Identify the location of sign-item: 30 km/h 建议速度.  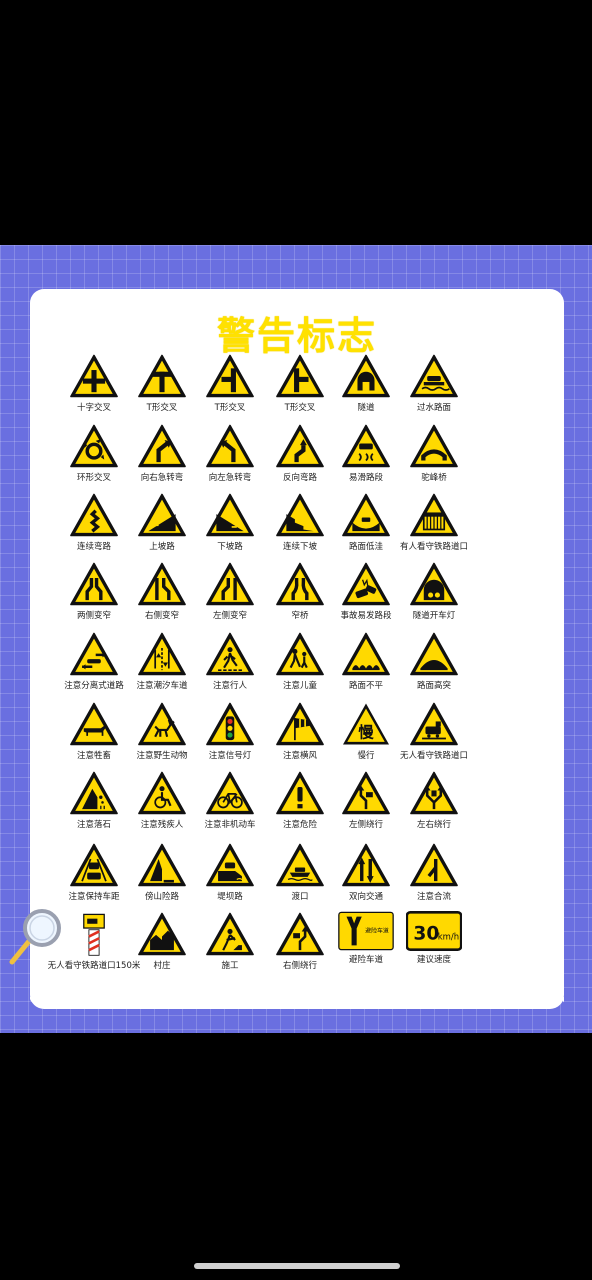
(434, 938).